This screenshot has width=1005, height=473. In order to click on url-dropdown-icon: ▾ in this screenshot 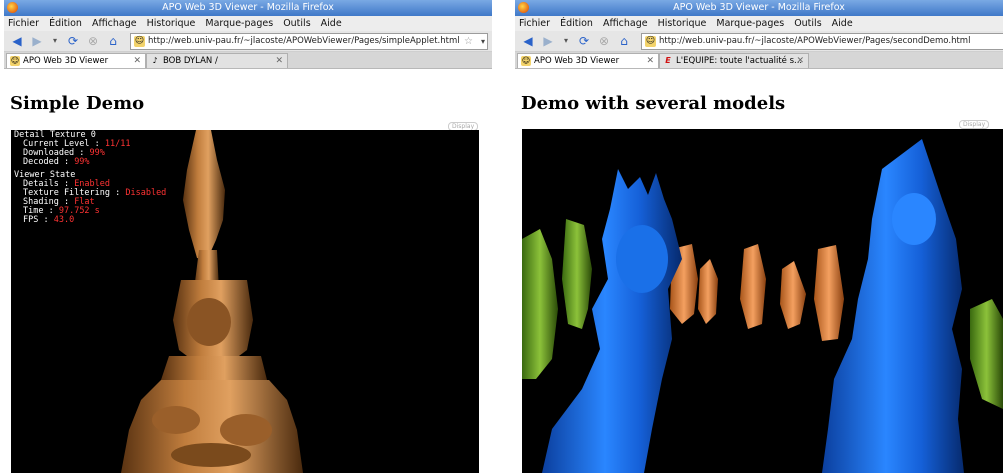, I will do `click(483, 41)`.